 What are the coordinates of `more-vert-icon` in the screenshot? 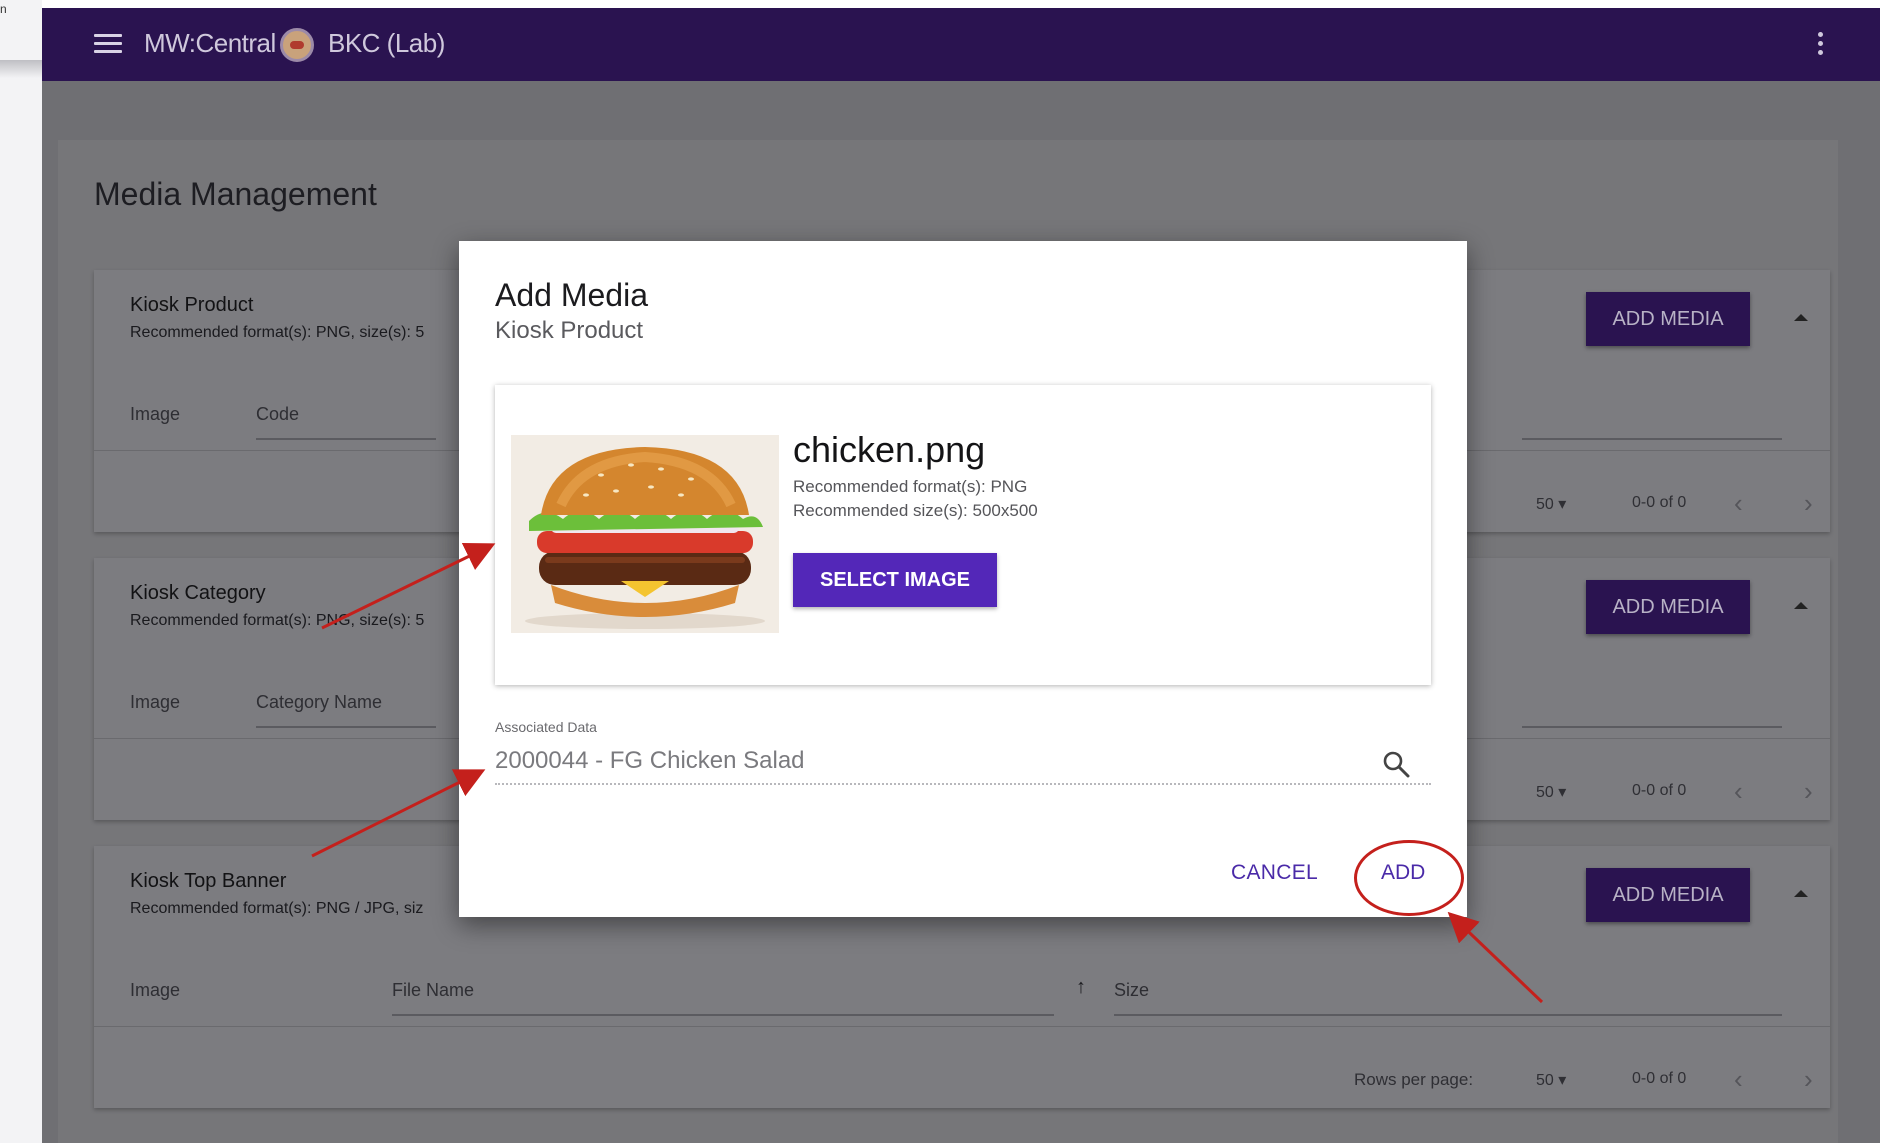 It's located at (1821, 45).